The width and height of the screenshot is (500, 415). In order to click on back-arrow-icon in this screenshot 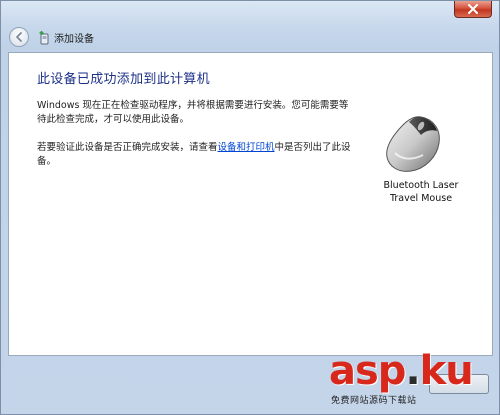, I will do `click(19, 37)`.